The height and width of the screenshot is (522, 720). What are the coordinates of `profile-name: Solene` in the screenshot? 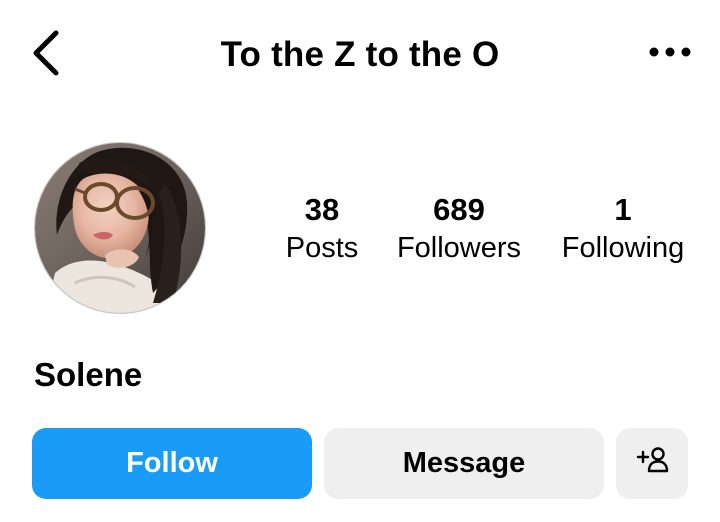 It's located at (88, 374).